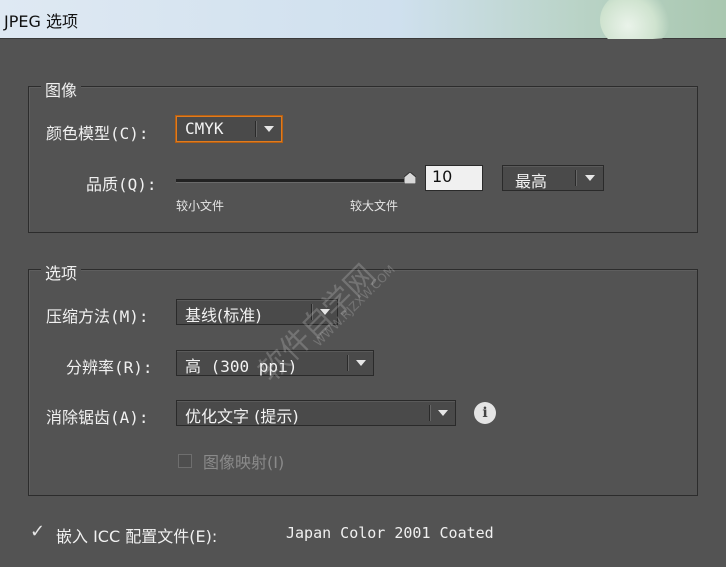 The width and height of the screenshot is (726, 567). I want to click on quality-slider-thumb, so click(410, 178).